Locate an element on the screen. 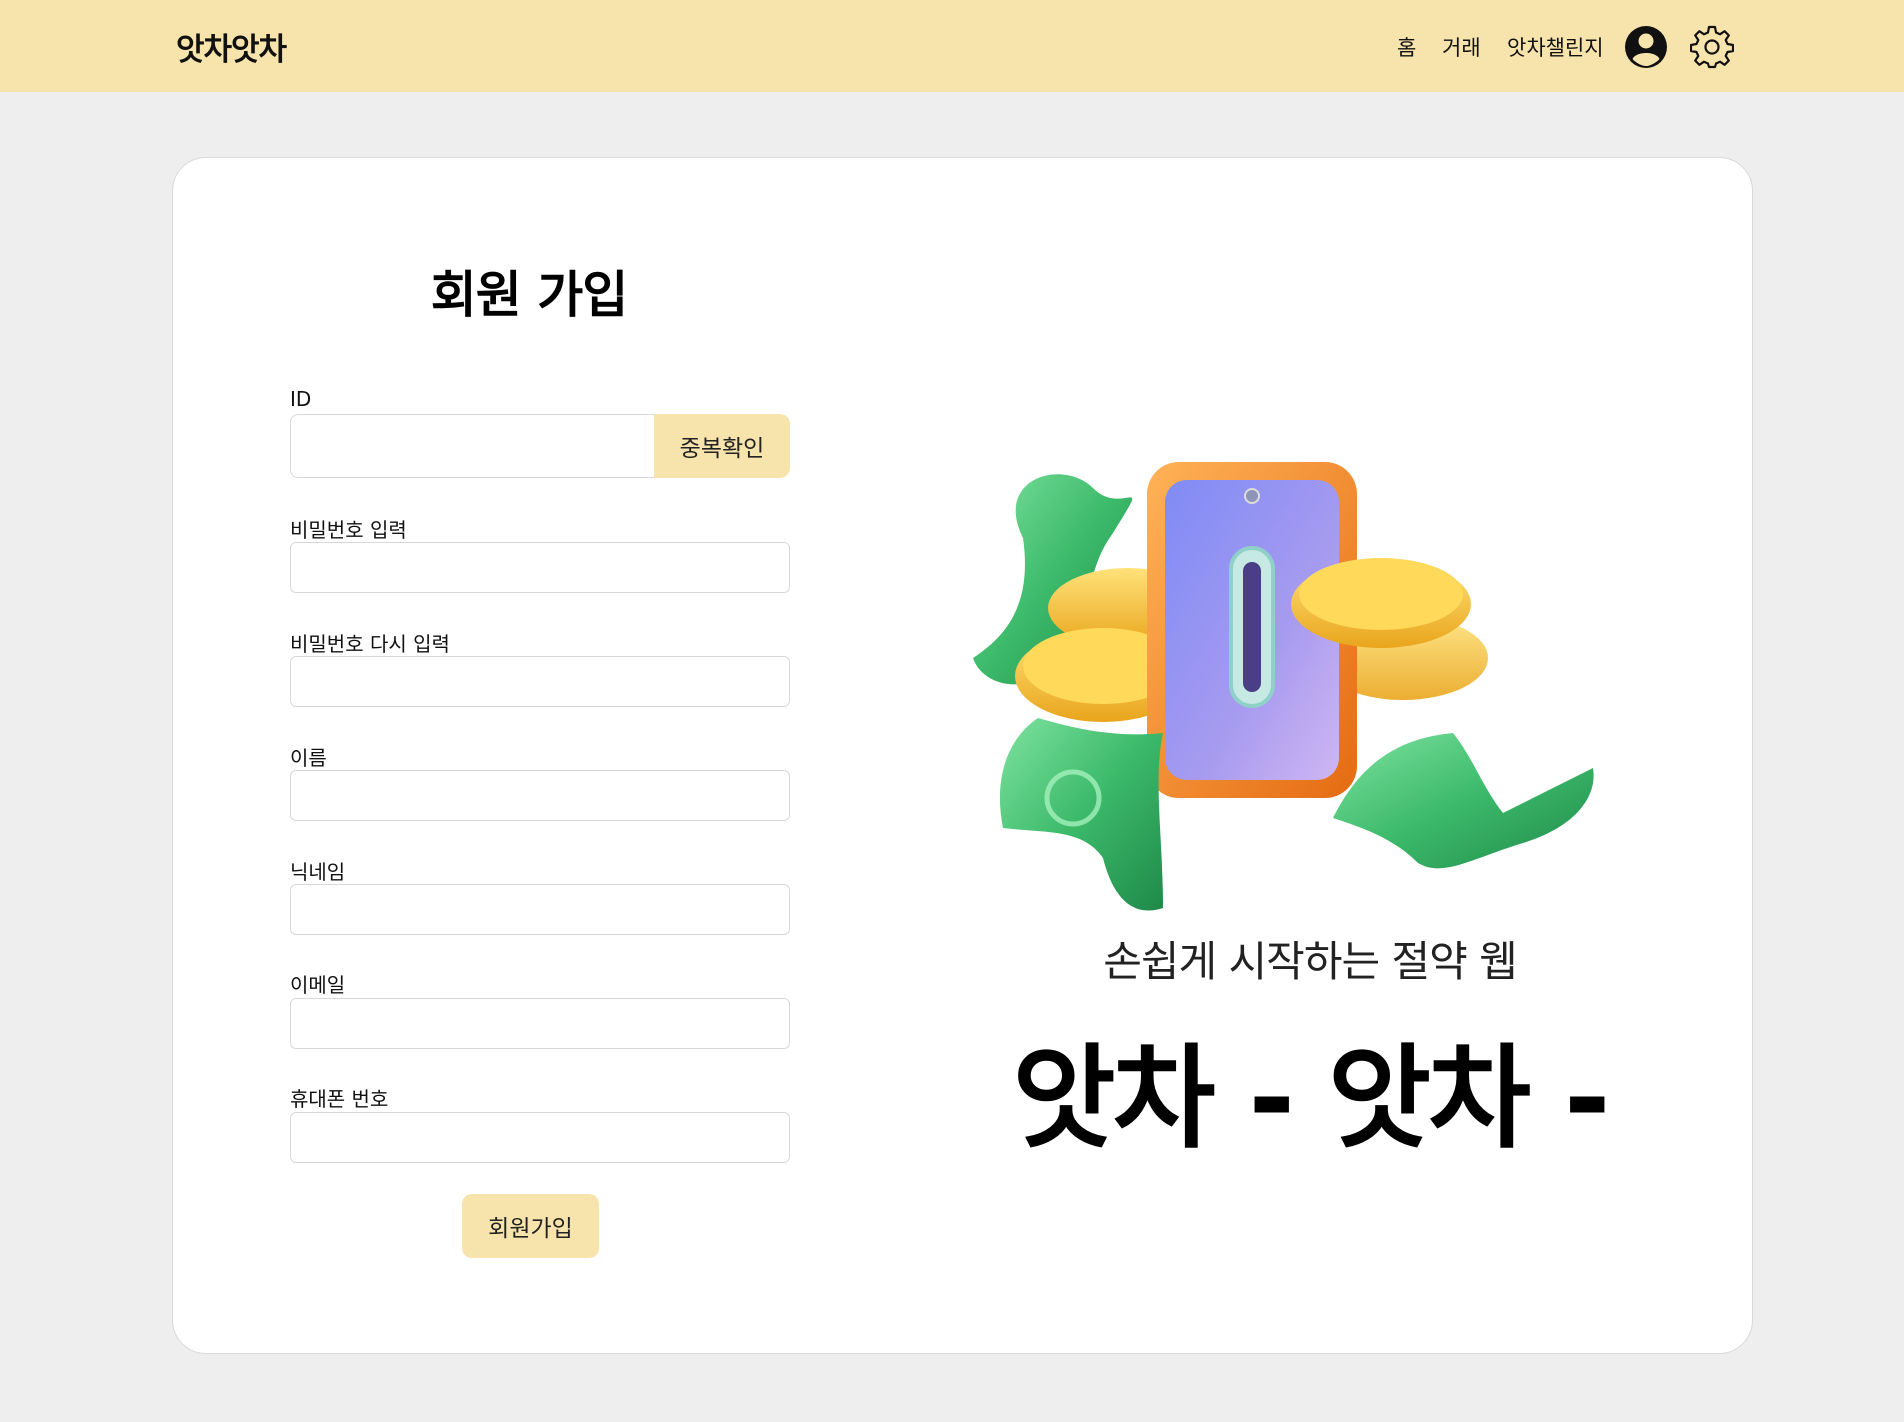 Image resolution: width=1904 pixels, height=1422 pixels. nickname-input is located at coordinates (540, 909).